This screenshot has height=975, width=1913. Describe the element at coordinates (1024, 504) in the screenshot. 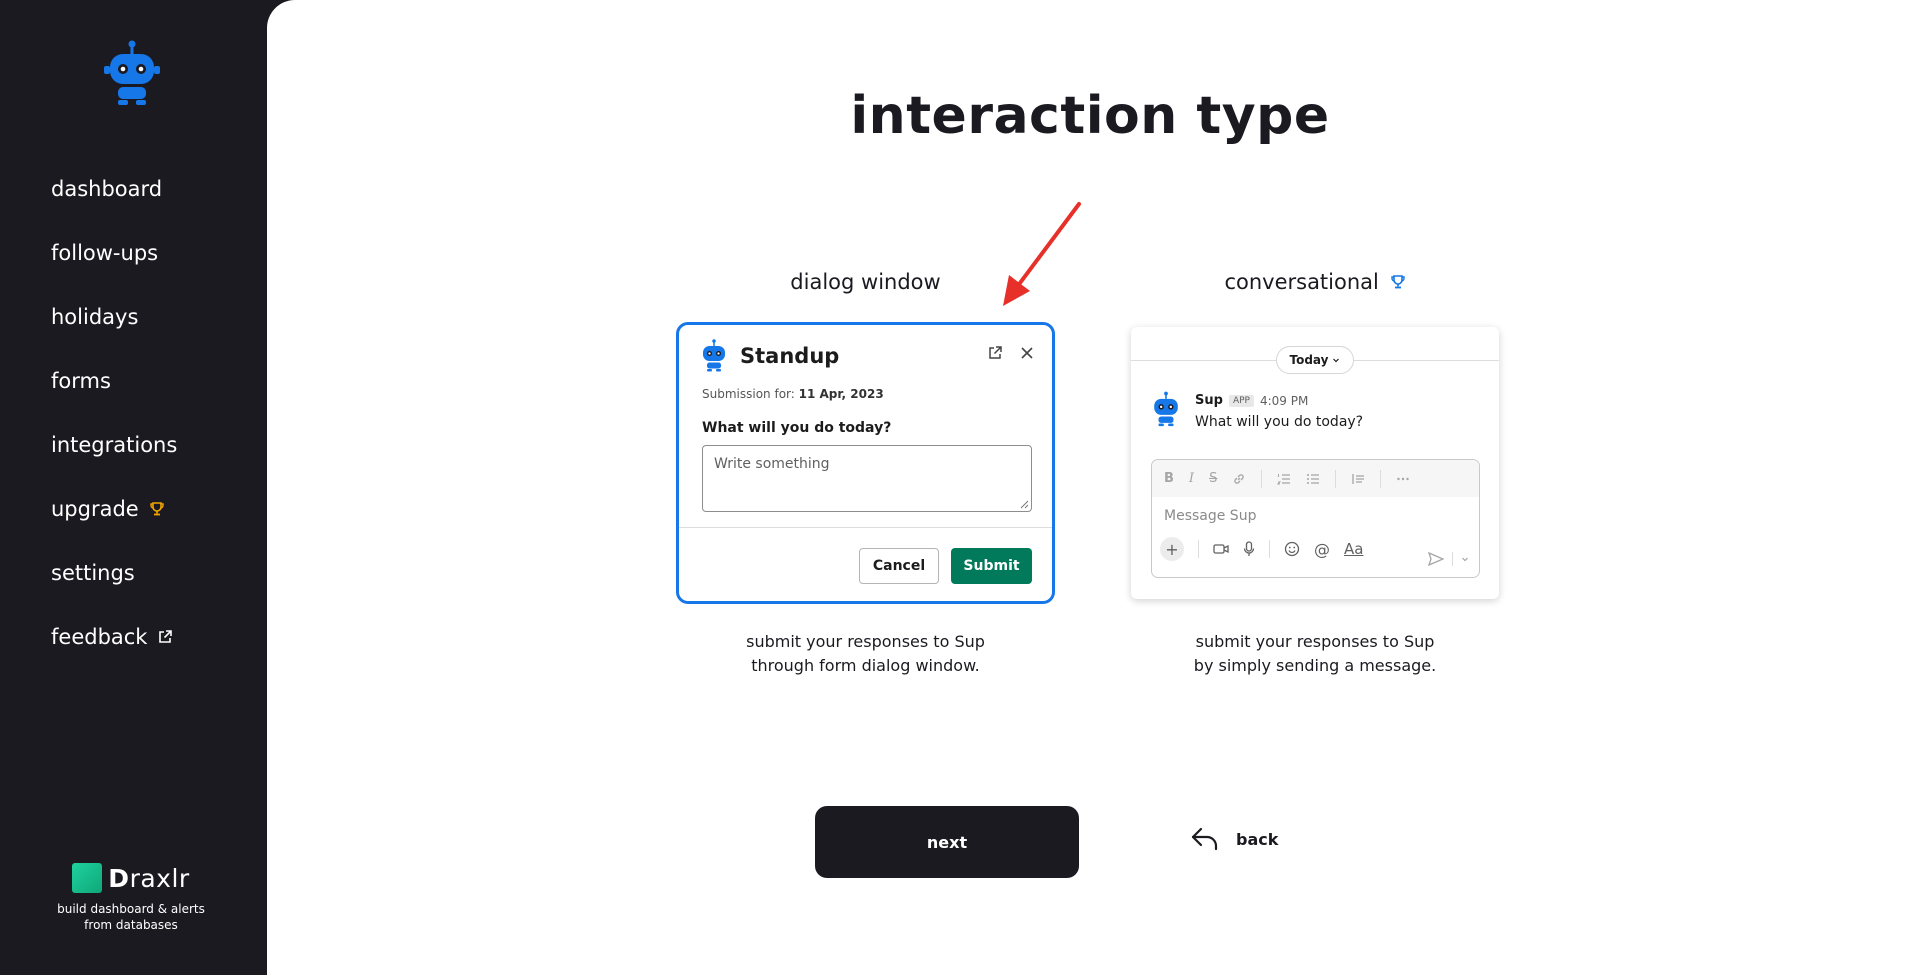

I see `resize-handle-icon` at that location.